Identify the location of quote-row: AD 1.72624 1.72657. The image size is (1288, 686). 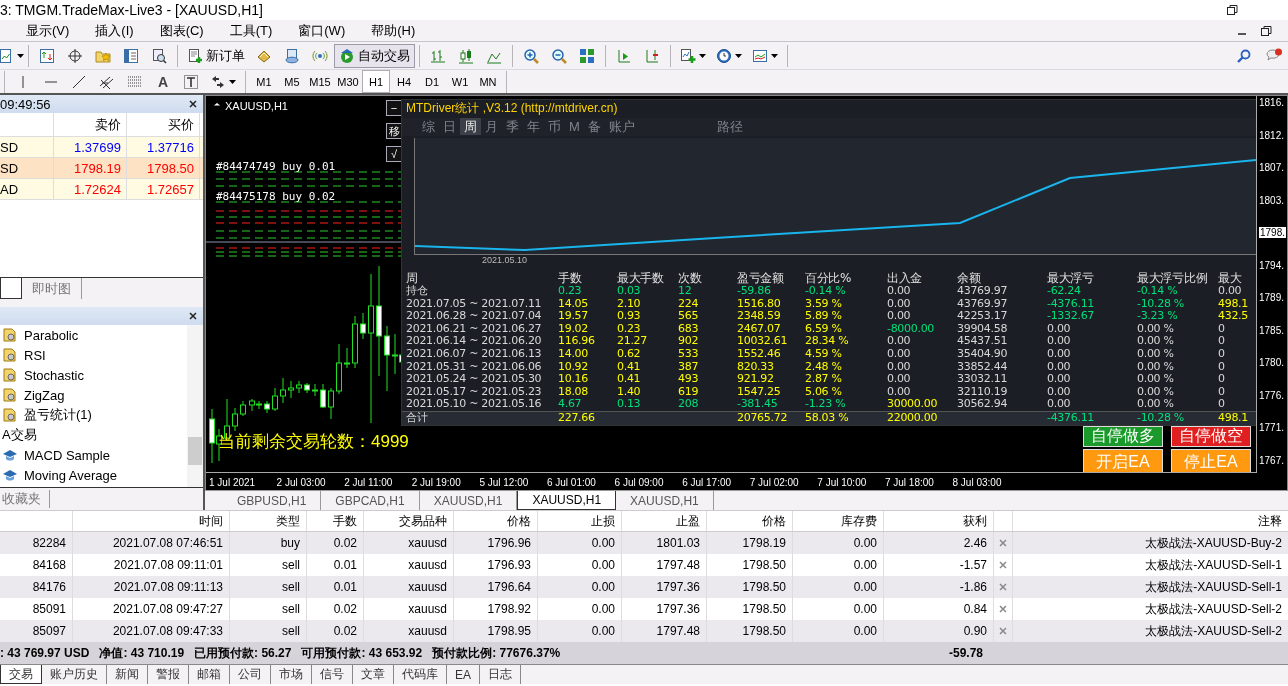
(101, 189).